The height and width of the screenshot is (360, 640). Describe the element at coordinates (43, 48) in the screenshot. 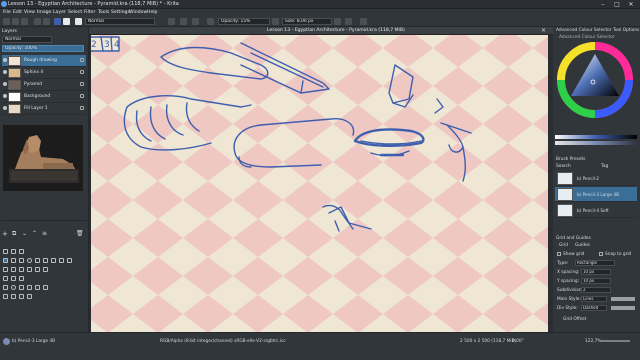

I see `layer-opacity-slider: Opacity: 100%` at that location.